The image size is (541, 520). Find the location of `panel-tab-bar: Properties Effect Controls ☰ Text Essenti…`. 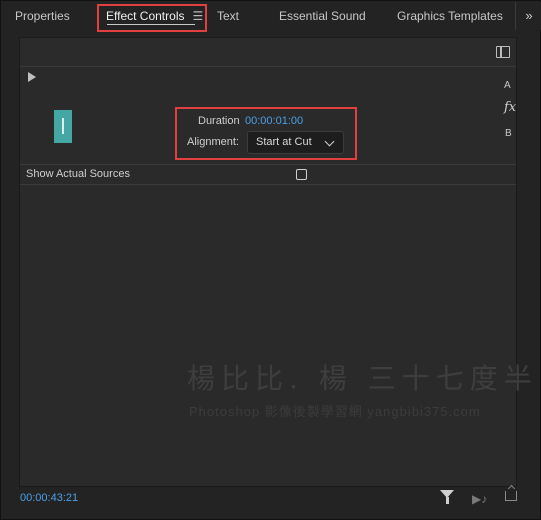

panel-tab-bar: Properties Effect Controls ☰ Text Essenti… is located at coordinates (271, 17).